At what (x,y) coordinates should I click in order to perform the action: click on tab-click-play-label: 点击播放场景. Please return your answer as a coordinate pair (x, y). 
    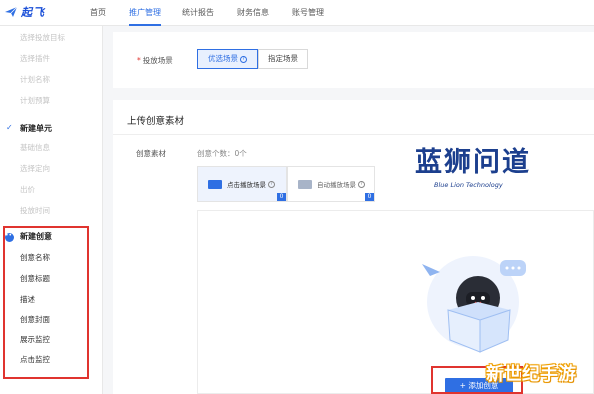
    Looking at the image, I should click on (246, 185).